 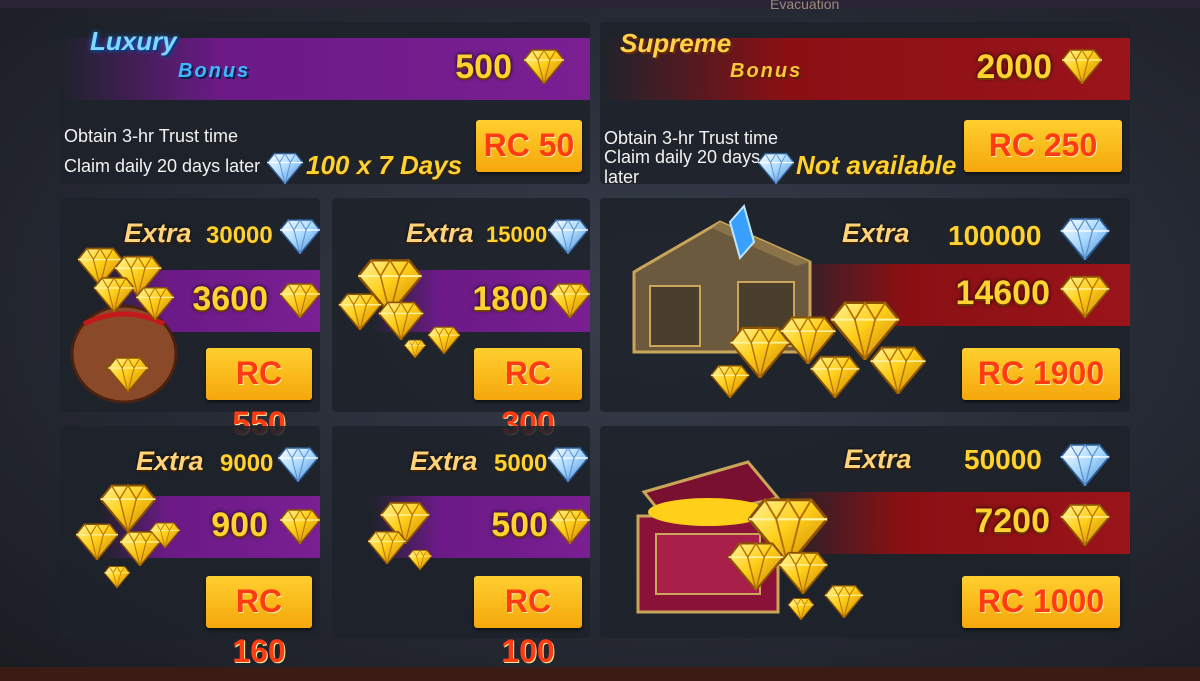 I want to click on top-bar, so click(x=600, y=4).